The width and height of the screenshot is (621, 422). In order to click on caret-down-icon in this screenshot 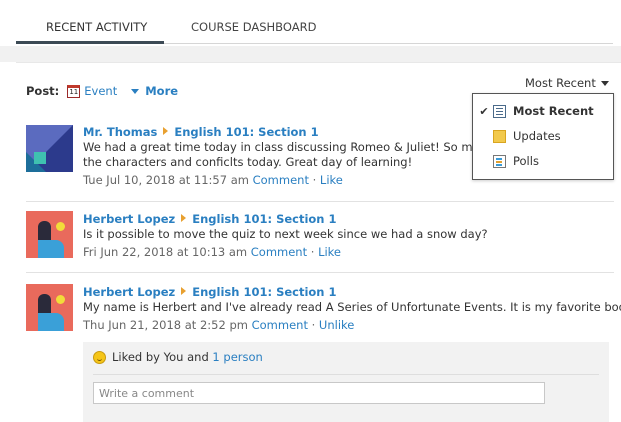, I will do `click(604, 83)`.